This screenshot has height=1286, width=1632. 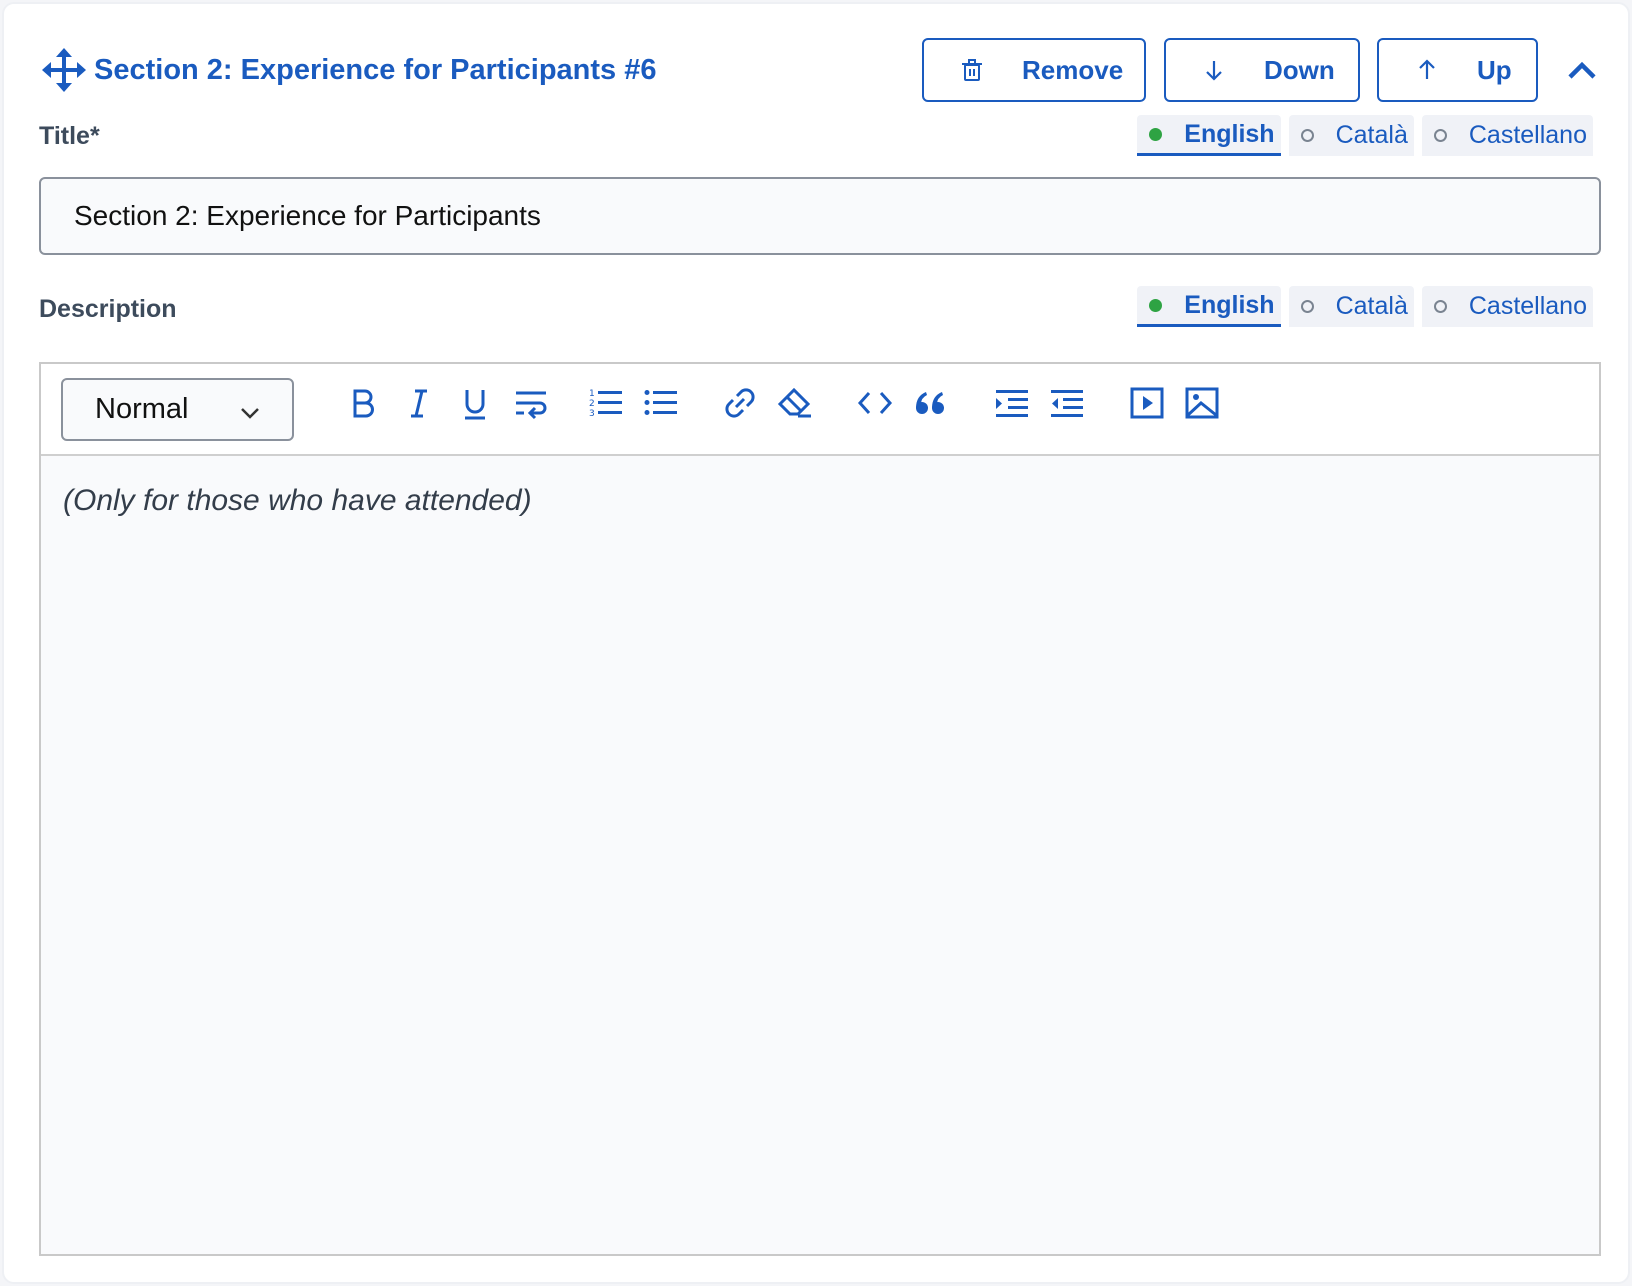 I want to click on arrow-up-icon, so click(x=1427, y=70).